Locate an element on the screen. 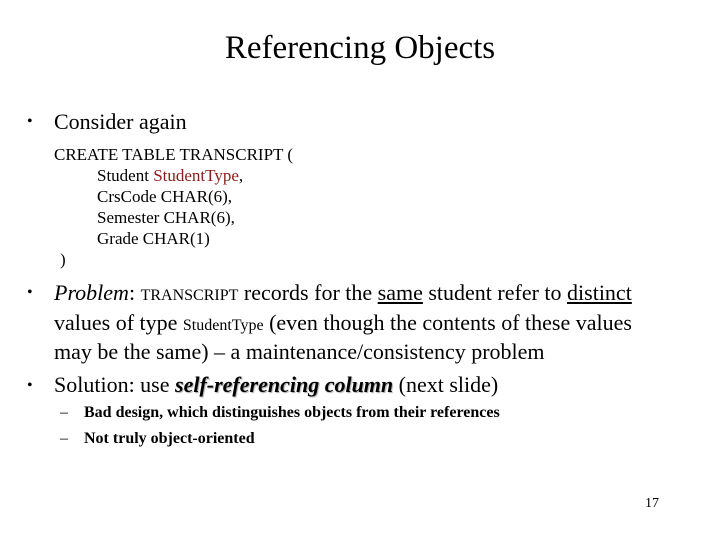  bullet-consider-again: Consider again is located at coordinates (120, 121).